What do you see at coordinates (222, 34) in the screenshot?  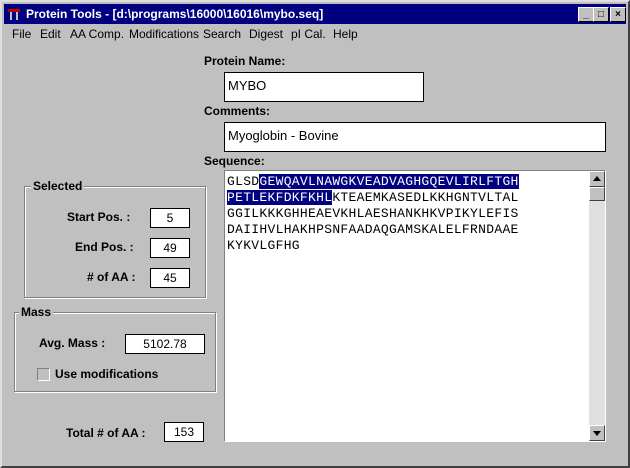 I see `menu-search: Search` at bounding box center [222, 34].